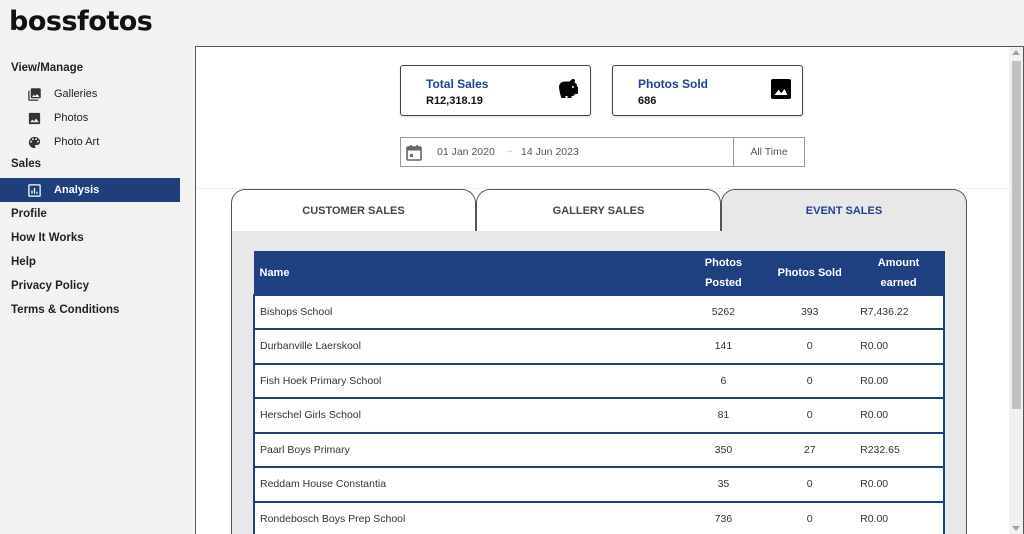 Image resolution: width=1024 pixels, height=534 pixels. Describe the element at coordinates (71, 118) in the screenshot. I see `nav-item-label: Photos` at that location.